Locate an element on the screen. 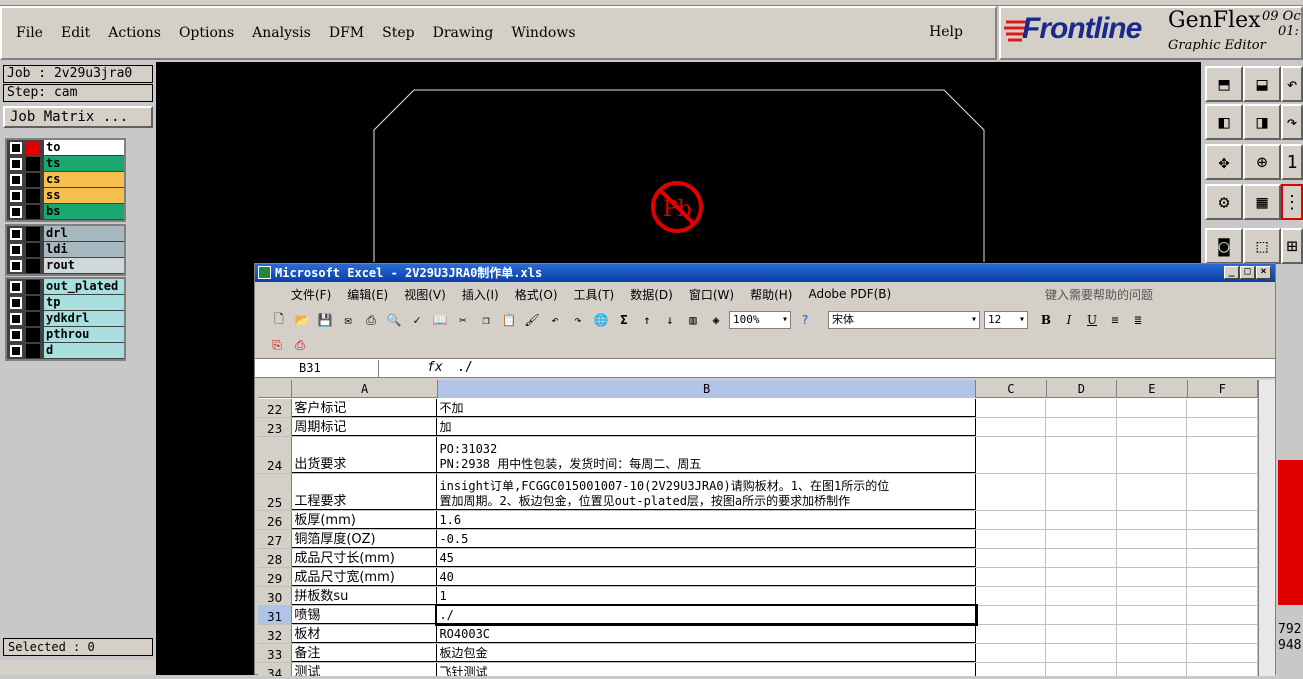  row-header: 25 is located at coordinates (275, 492).